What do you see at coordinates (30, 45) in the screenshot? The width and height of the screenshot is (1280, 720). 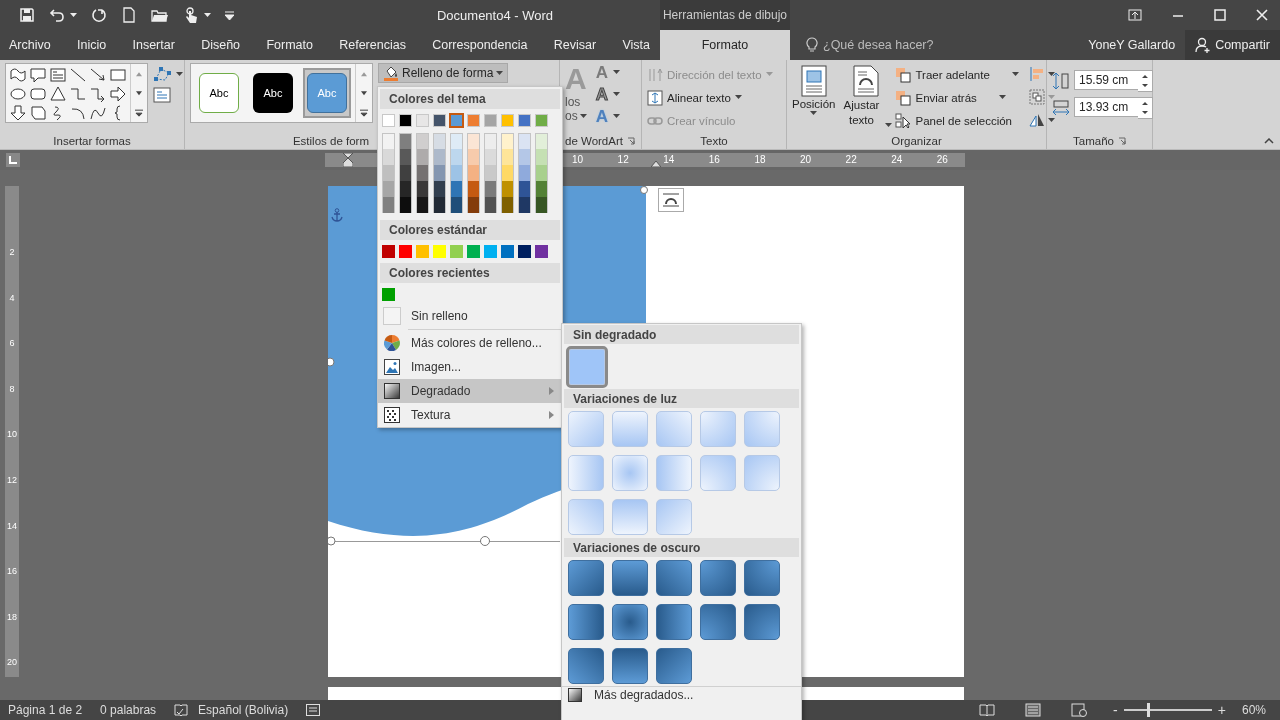 I see `ribbon-tab: Archivo` at bounding box center [30, 45].